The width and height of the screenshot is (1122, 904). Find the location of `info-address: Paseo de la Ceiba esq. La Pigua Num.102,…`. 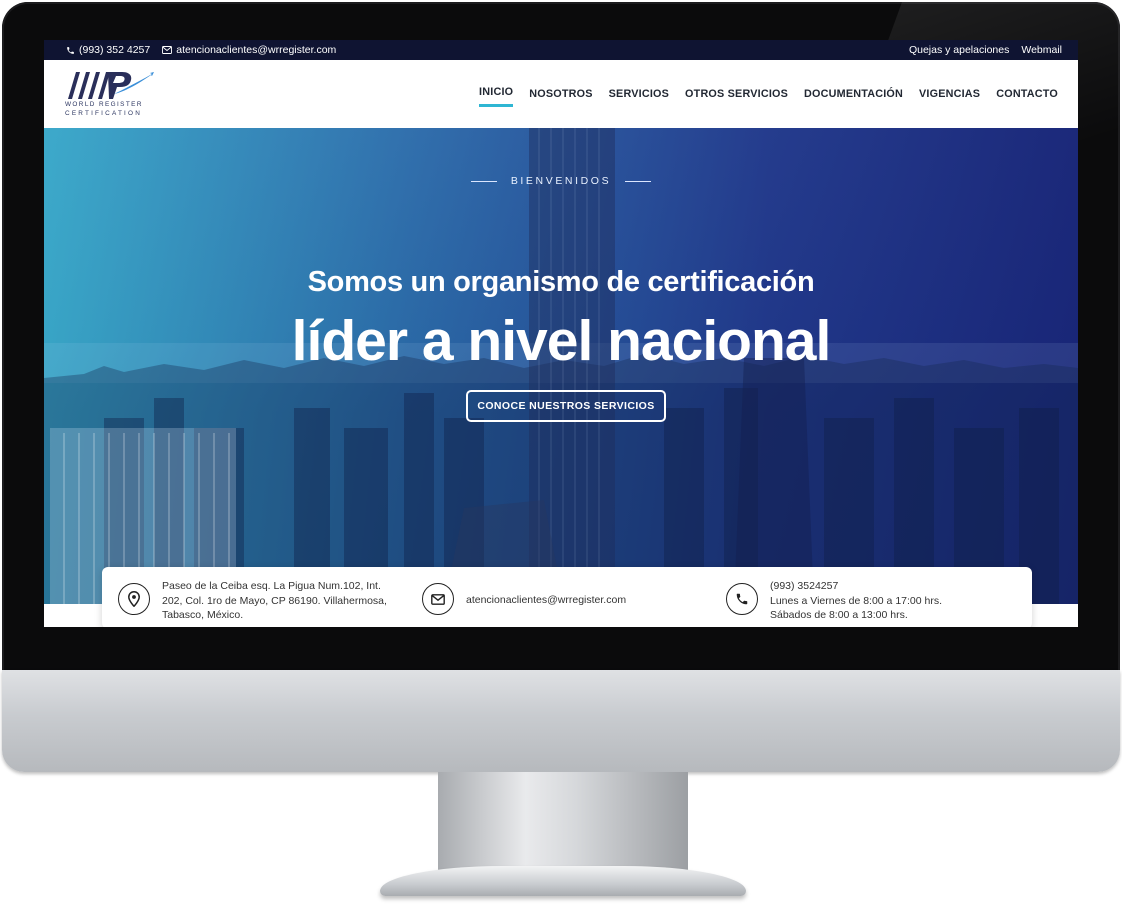

info-address: Paseo de la Ceiba esq. La Pigua Num.102,… is located at coordinates (252, 597).